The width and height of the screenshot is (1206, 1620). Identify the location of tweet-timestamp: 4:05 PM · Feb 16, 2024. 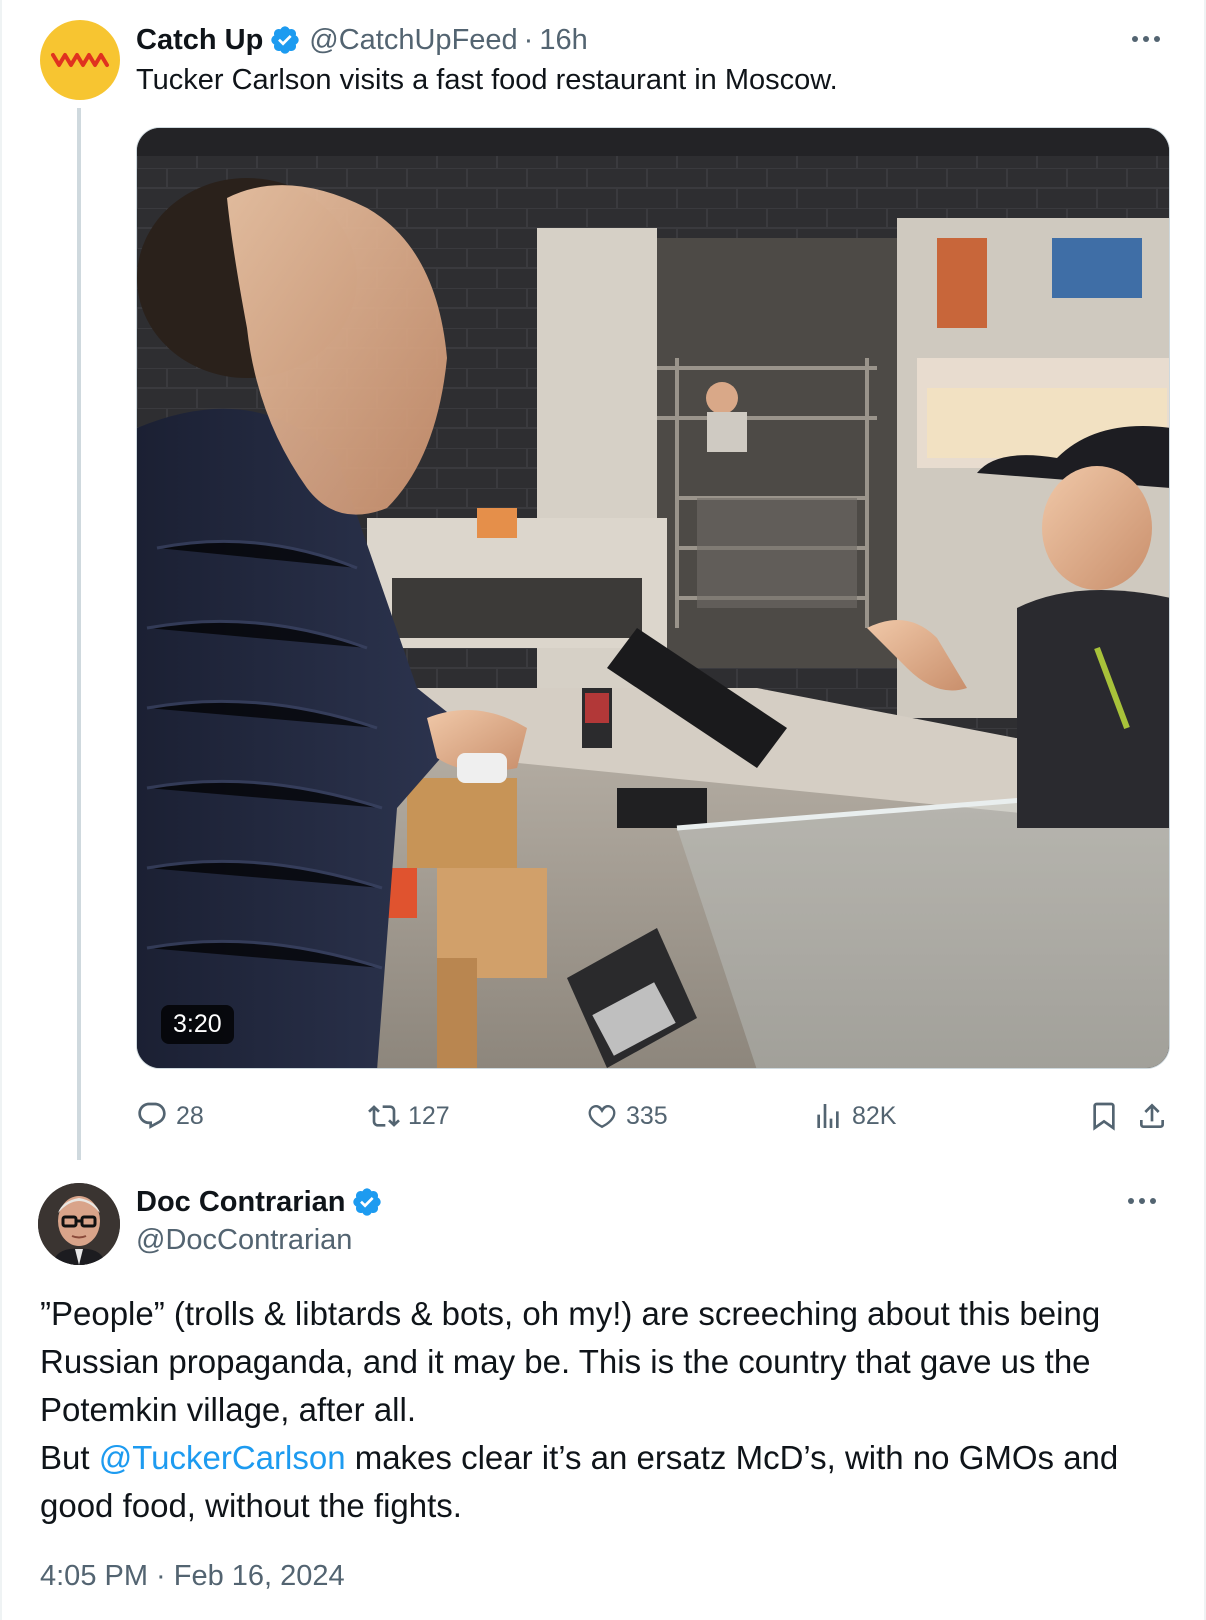
(192, 1576).